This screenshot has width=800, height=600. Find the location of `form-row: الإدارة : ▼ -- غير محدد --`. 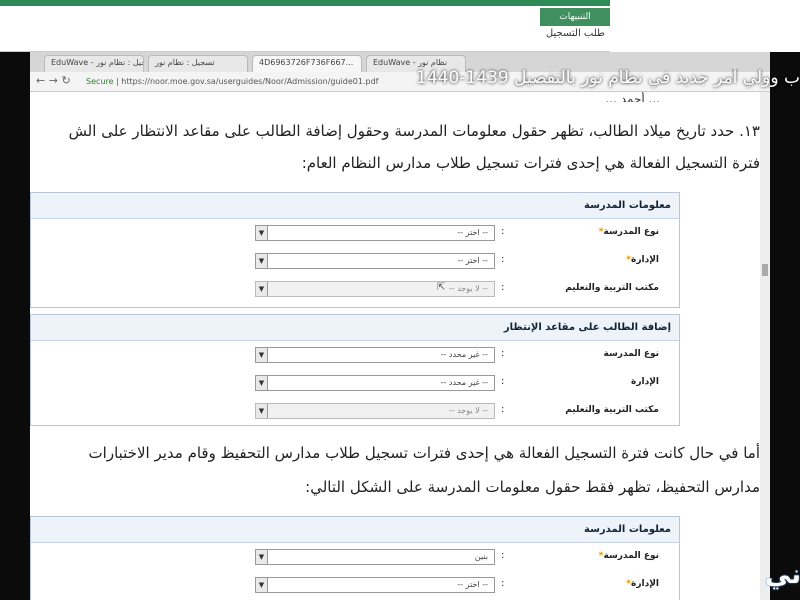

form-row: الإدارة : ▼ -- غير محدد -- is located at coordinates (355, 383).